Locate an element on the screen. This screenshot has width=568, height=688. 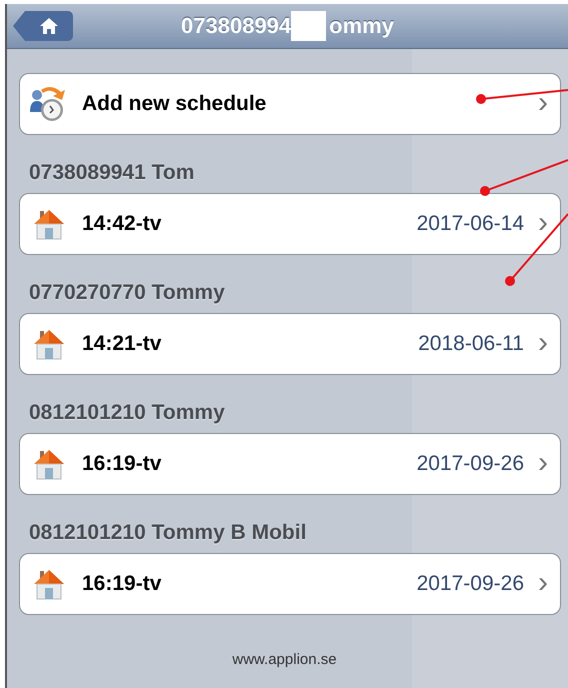
add-schedule-row: Add new schedule › is located at coordinates (290, 104).